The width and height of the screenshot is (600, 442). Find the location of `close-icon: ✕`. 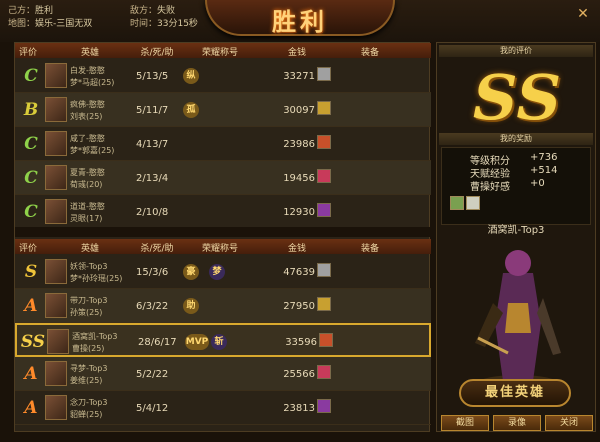

close-icon: ✕ is located at coordinates (583, 14).